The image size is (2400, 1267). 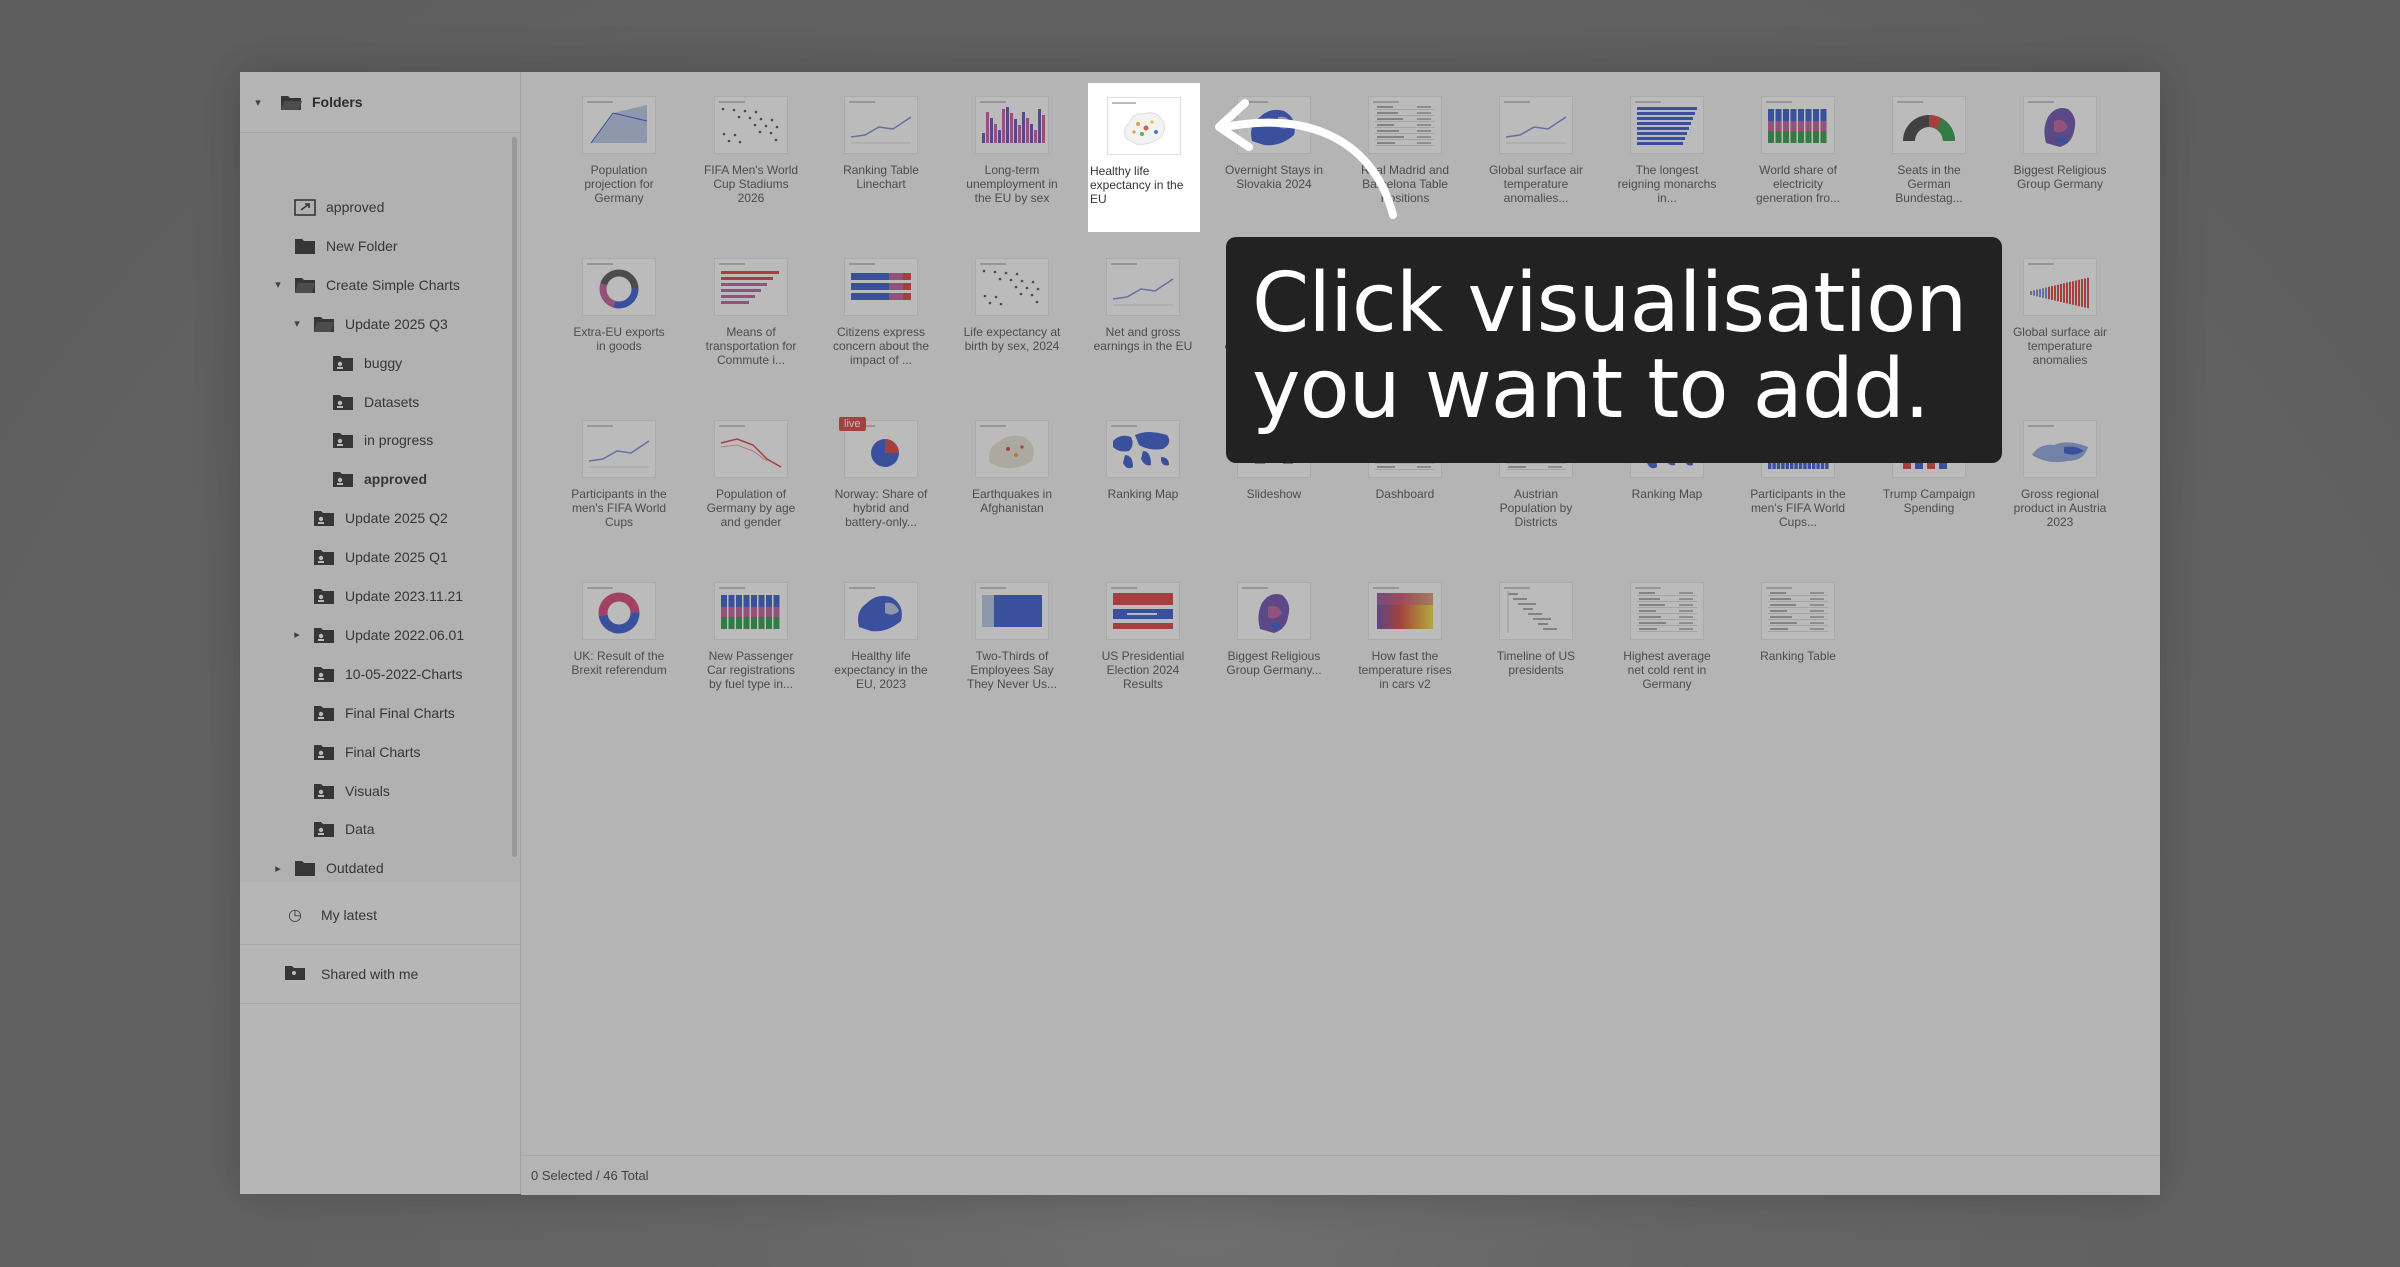 I want to click on sidebar-item-visuals: Visuals, so click(x=339, y=791).